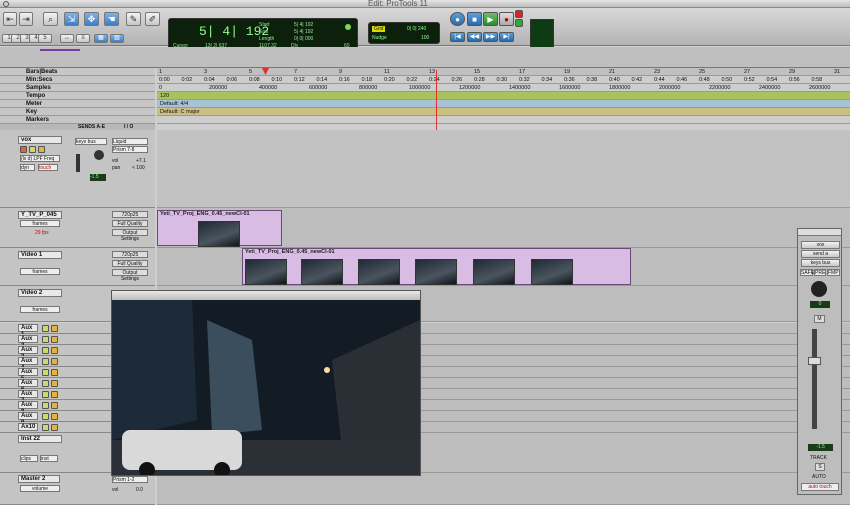  I want to click on safe-button: SAFE, so click(807, 272).